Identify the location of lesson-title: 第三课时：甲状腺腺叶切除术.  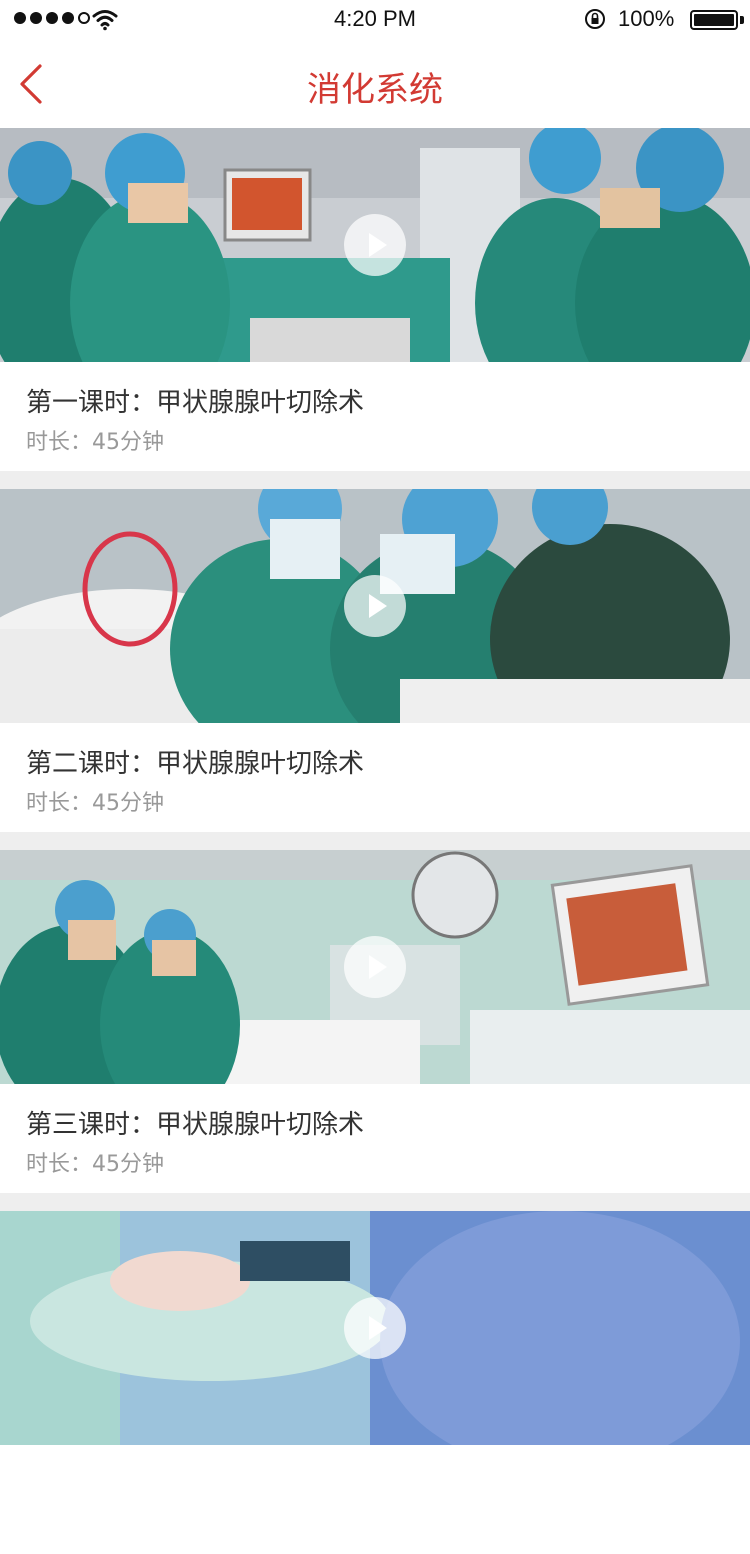
(195, 1125).